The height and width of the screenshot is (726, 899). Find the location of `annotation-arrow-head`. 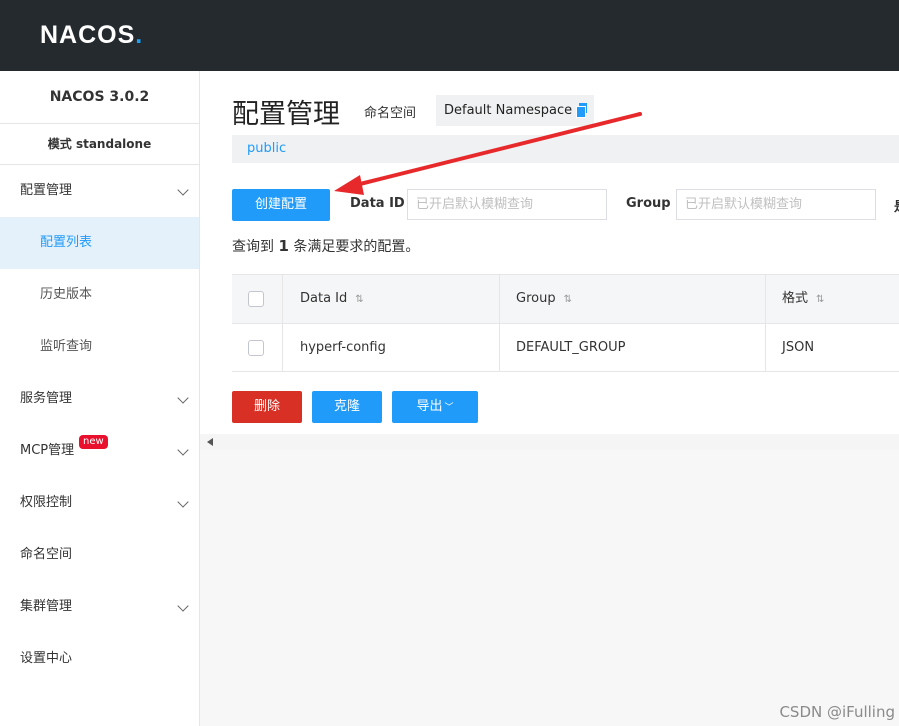

annotation-arrow-head is located at coordinates (349, 185).